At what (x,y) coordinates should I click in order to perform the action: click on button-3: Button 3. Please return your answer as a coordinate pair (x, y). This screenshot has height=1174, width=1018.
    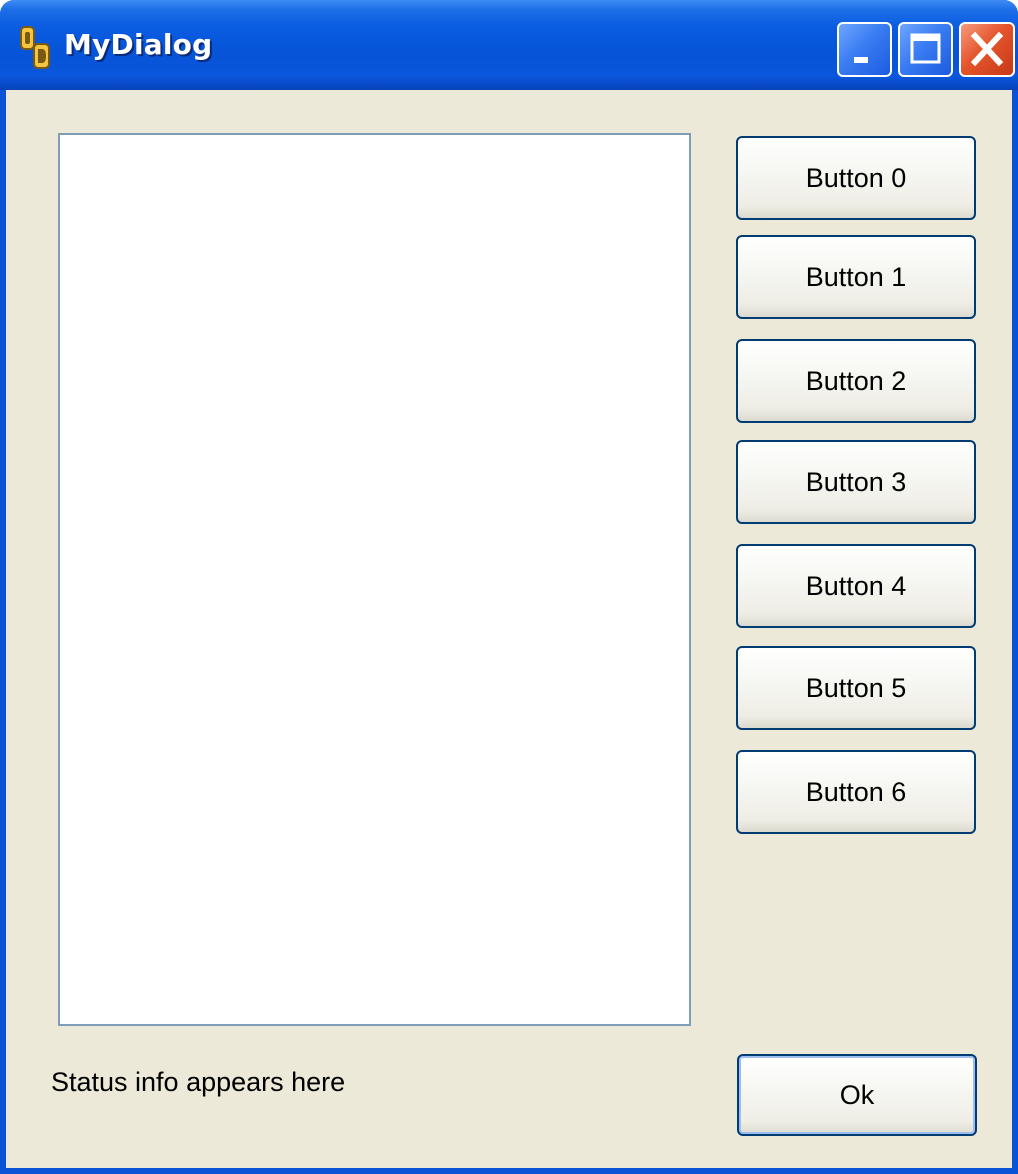
    Looking at the image, I should click on (856, 482).